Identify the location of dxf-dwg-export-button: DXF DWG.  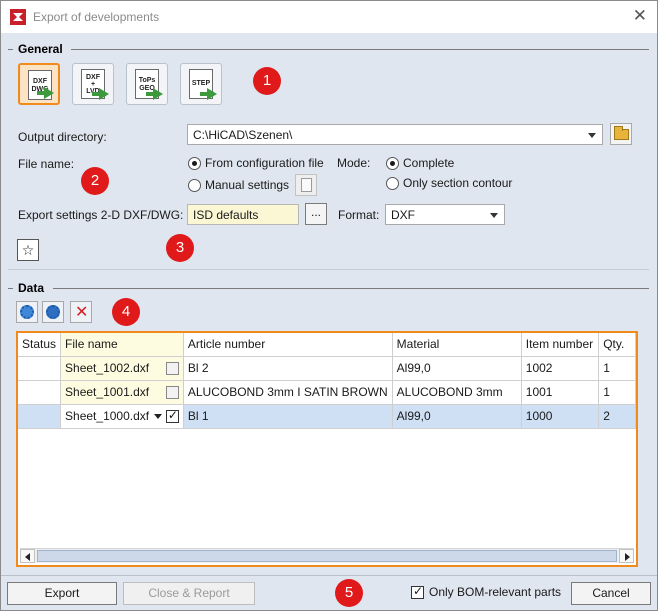
(39, 84).